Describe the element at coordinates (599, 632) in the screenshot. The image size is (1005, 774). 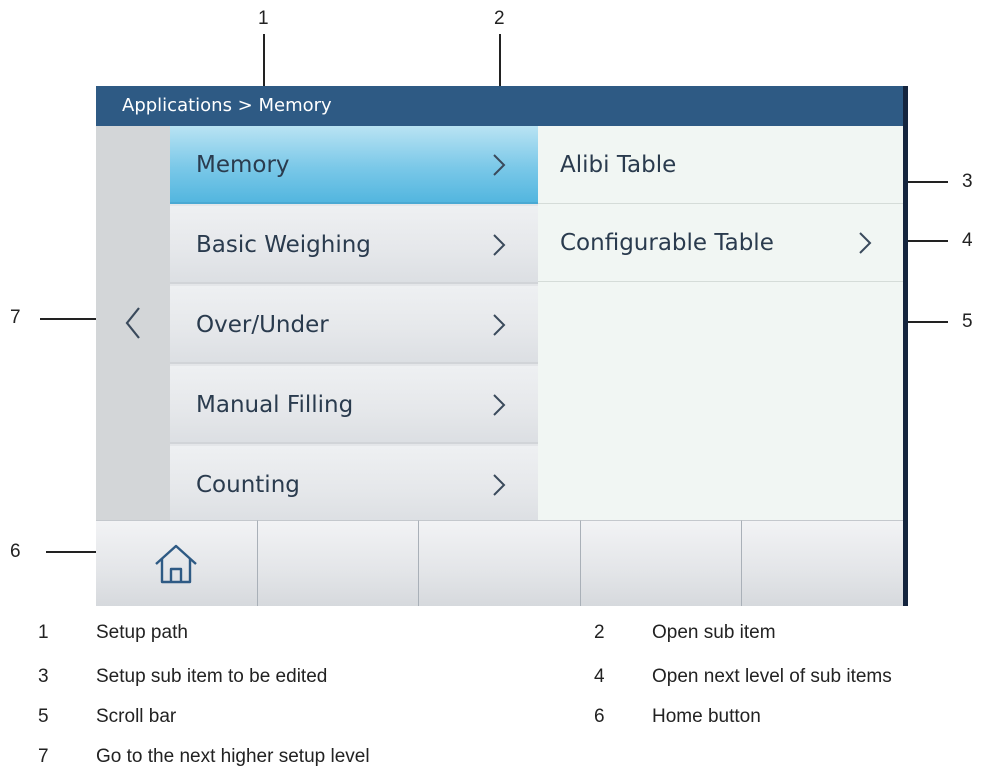
I see `legend-num: 2` at that location.